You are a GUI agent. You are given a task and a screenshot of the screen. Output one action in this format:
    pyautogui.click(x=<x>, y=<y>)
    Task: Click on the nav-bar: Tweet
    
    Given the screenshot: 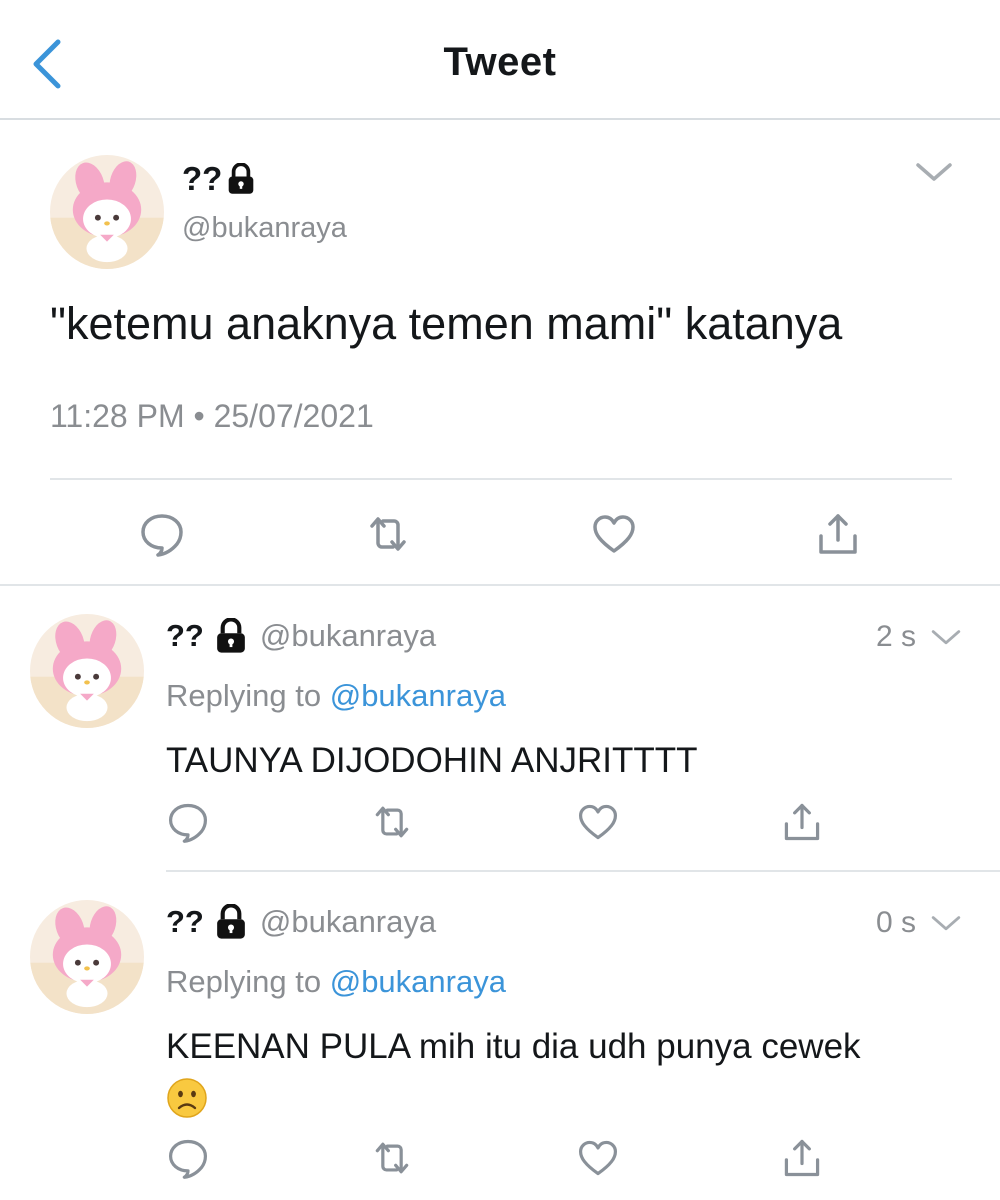 What is the action you would take?
    pyautogui.click(x=500, y=60)
    